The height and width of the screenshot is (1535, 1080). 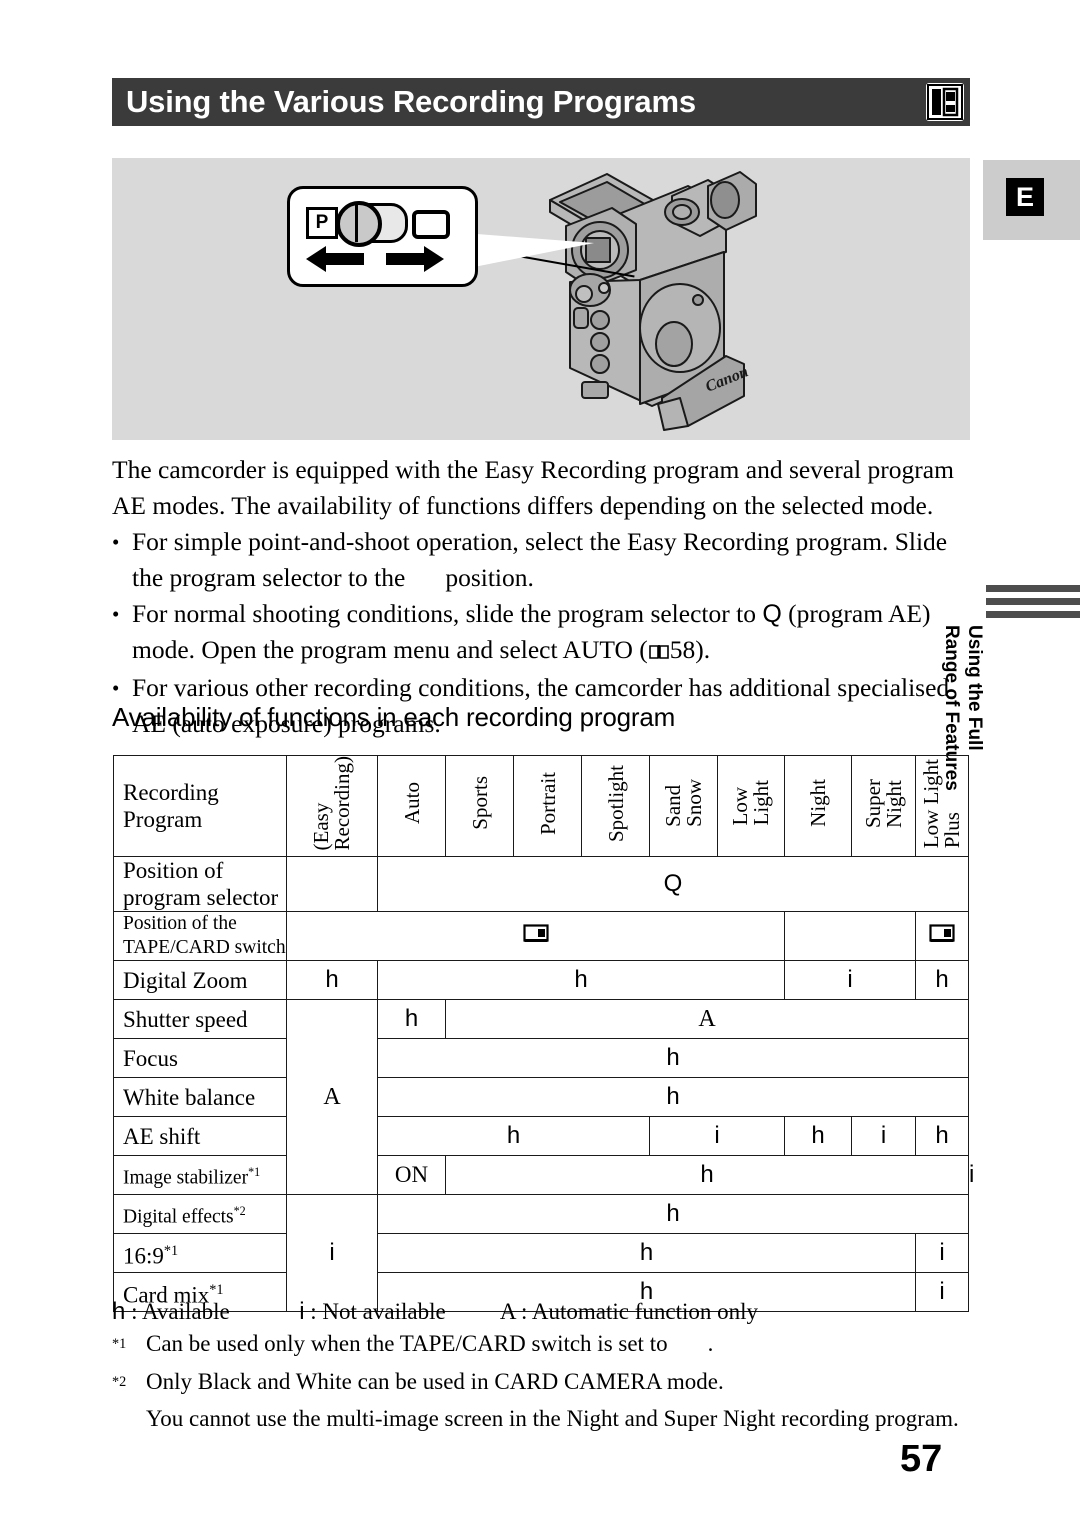 What do you see at coordinates (200, 1214) in the screenshot?
I see `row-label: Digital effects*2` at bounding box center [200, 1214].